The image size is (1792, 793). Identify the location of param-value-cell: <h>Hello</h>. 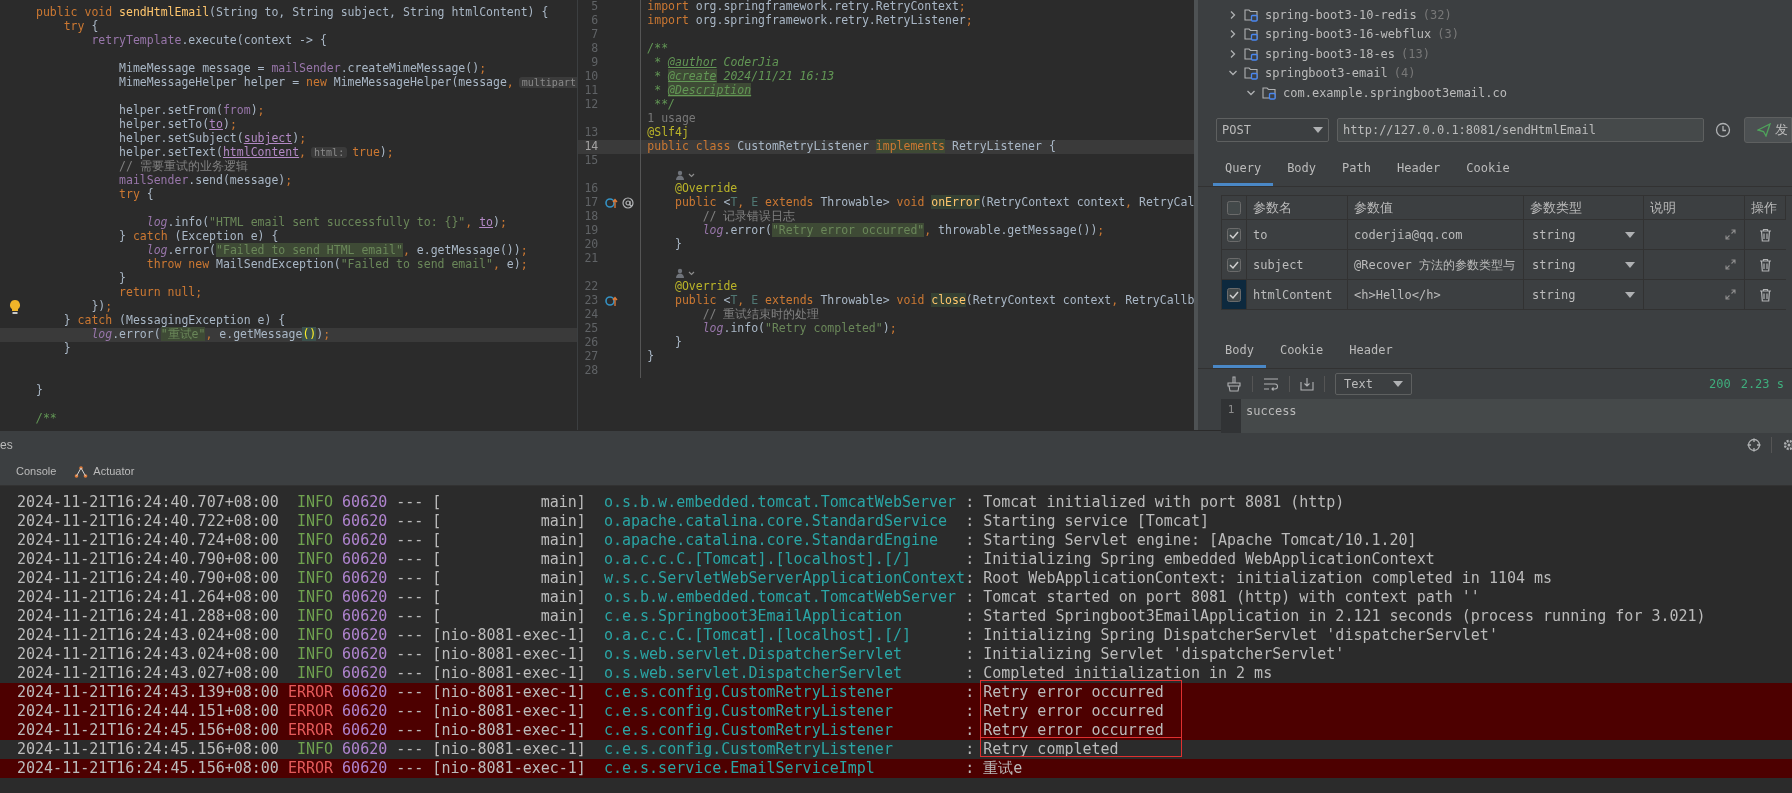
(1436, 295).